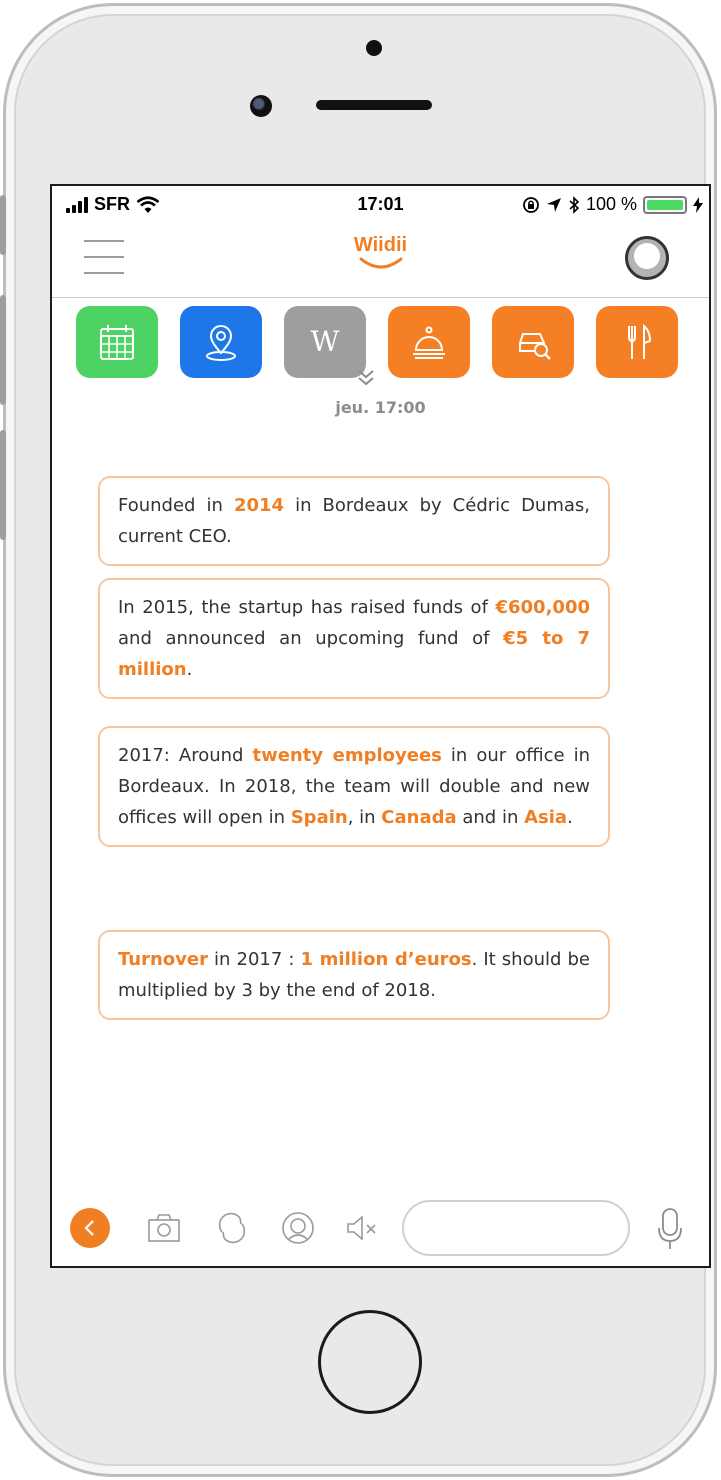 The width and height of the screenshot is (721, 1480). Describe the element at coordinates (347, 755) in the screenshot. I see `highlighted-text: twenty employees` at that location.